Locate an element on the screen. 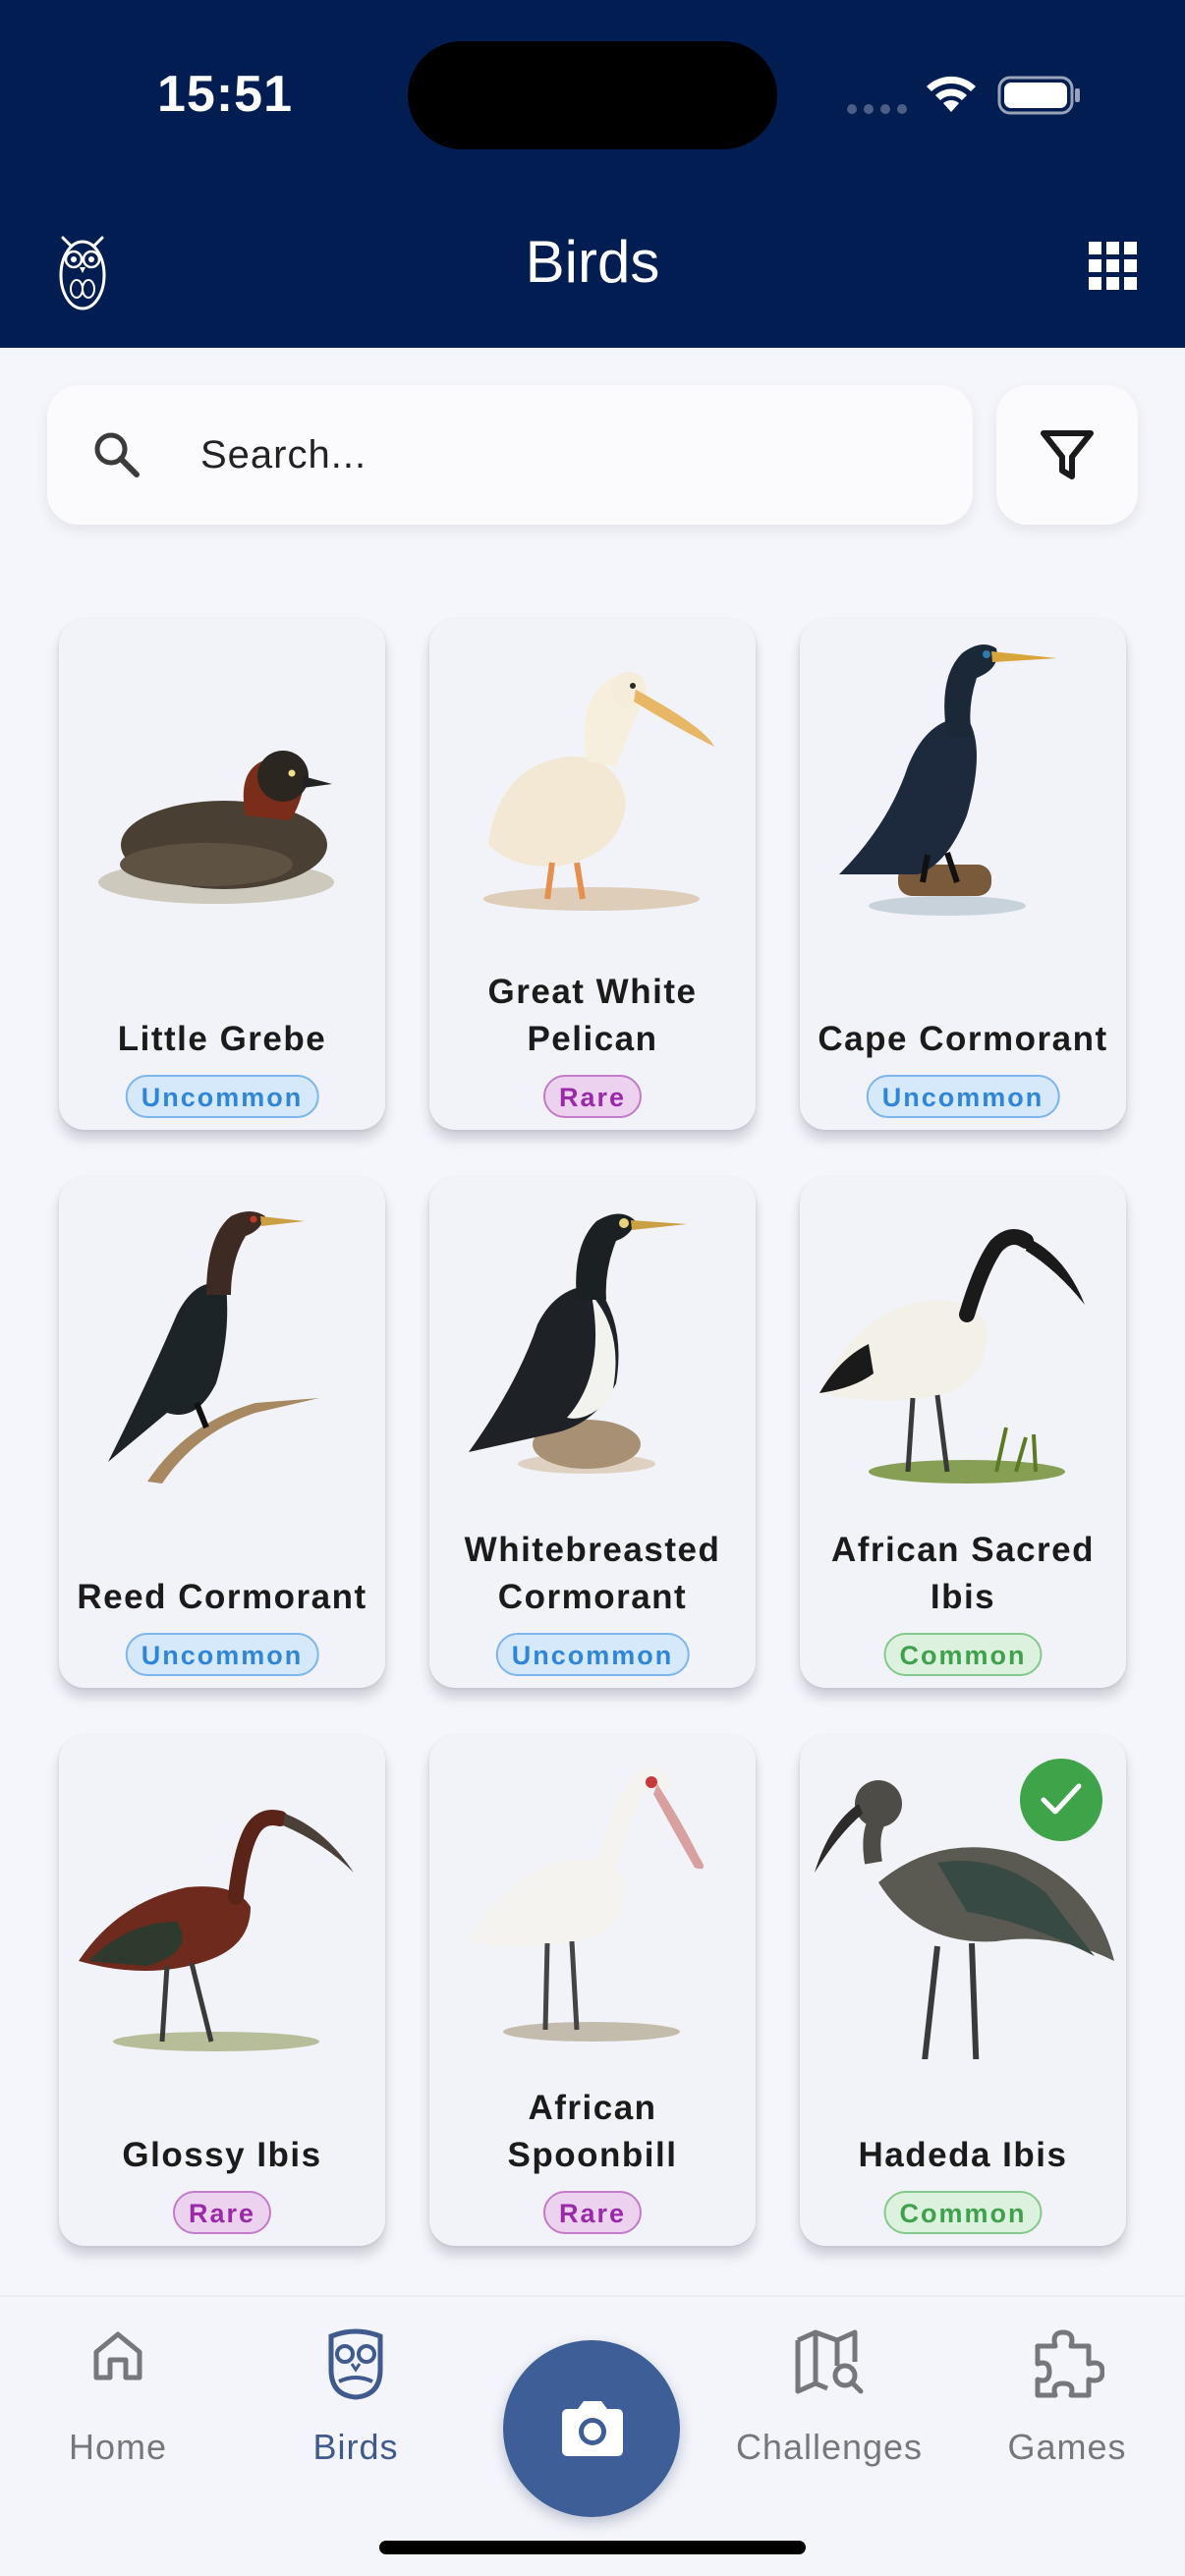 The width and height of the screenshot is (1185, 2576). bird-image-cape-cormorant is located at coordinates (948, 780).